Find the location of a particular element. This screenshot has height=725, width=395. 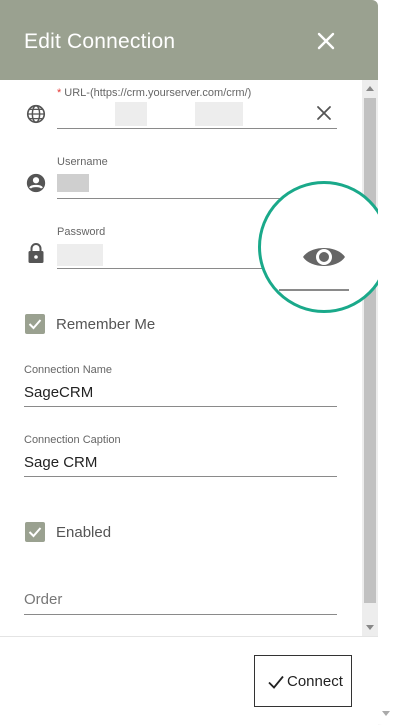

connection-caption-label: Connection Caption is located at coordinates (72, 440).